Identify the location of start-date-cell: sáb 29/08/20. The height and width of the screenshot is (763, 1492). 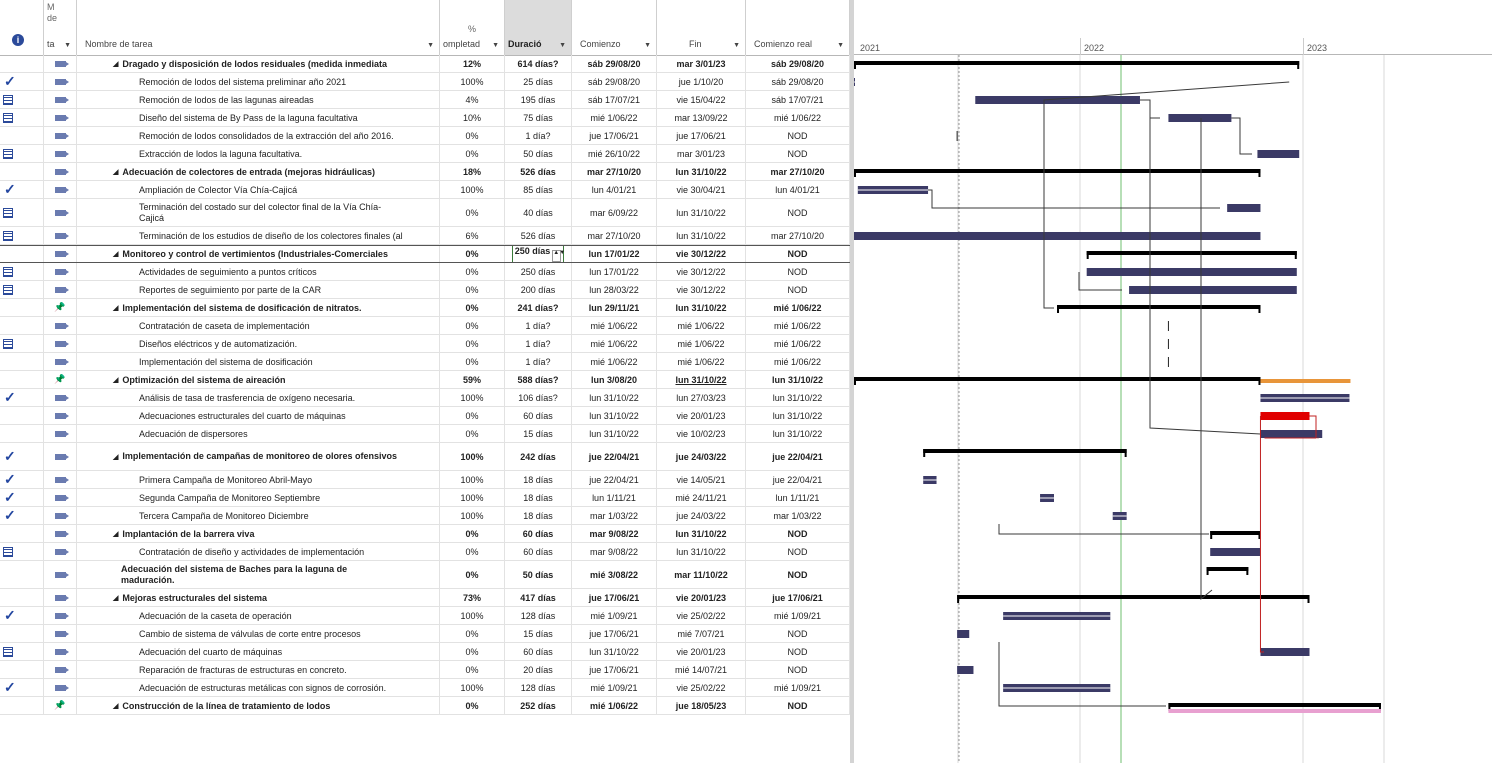
(614, 81).